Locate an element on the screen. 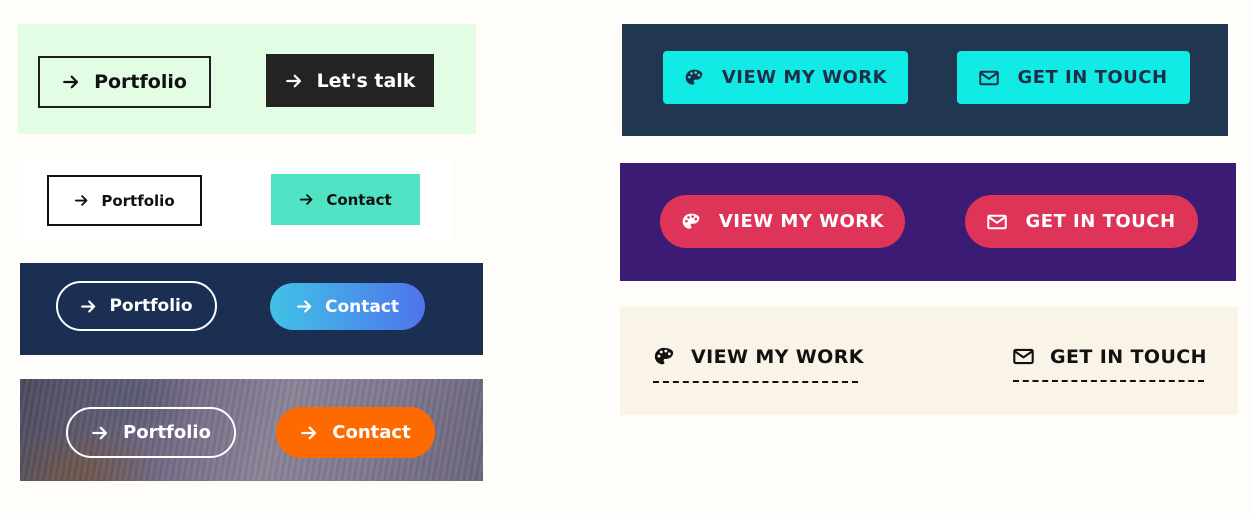 The image size is (1252, 514). lets-talk-button: Let's talk is located at coordinates (350, 80).